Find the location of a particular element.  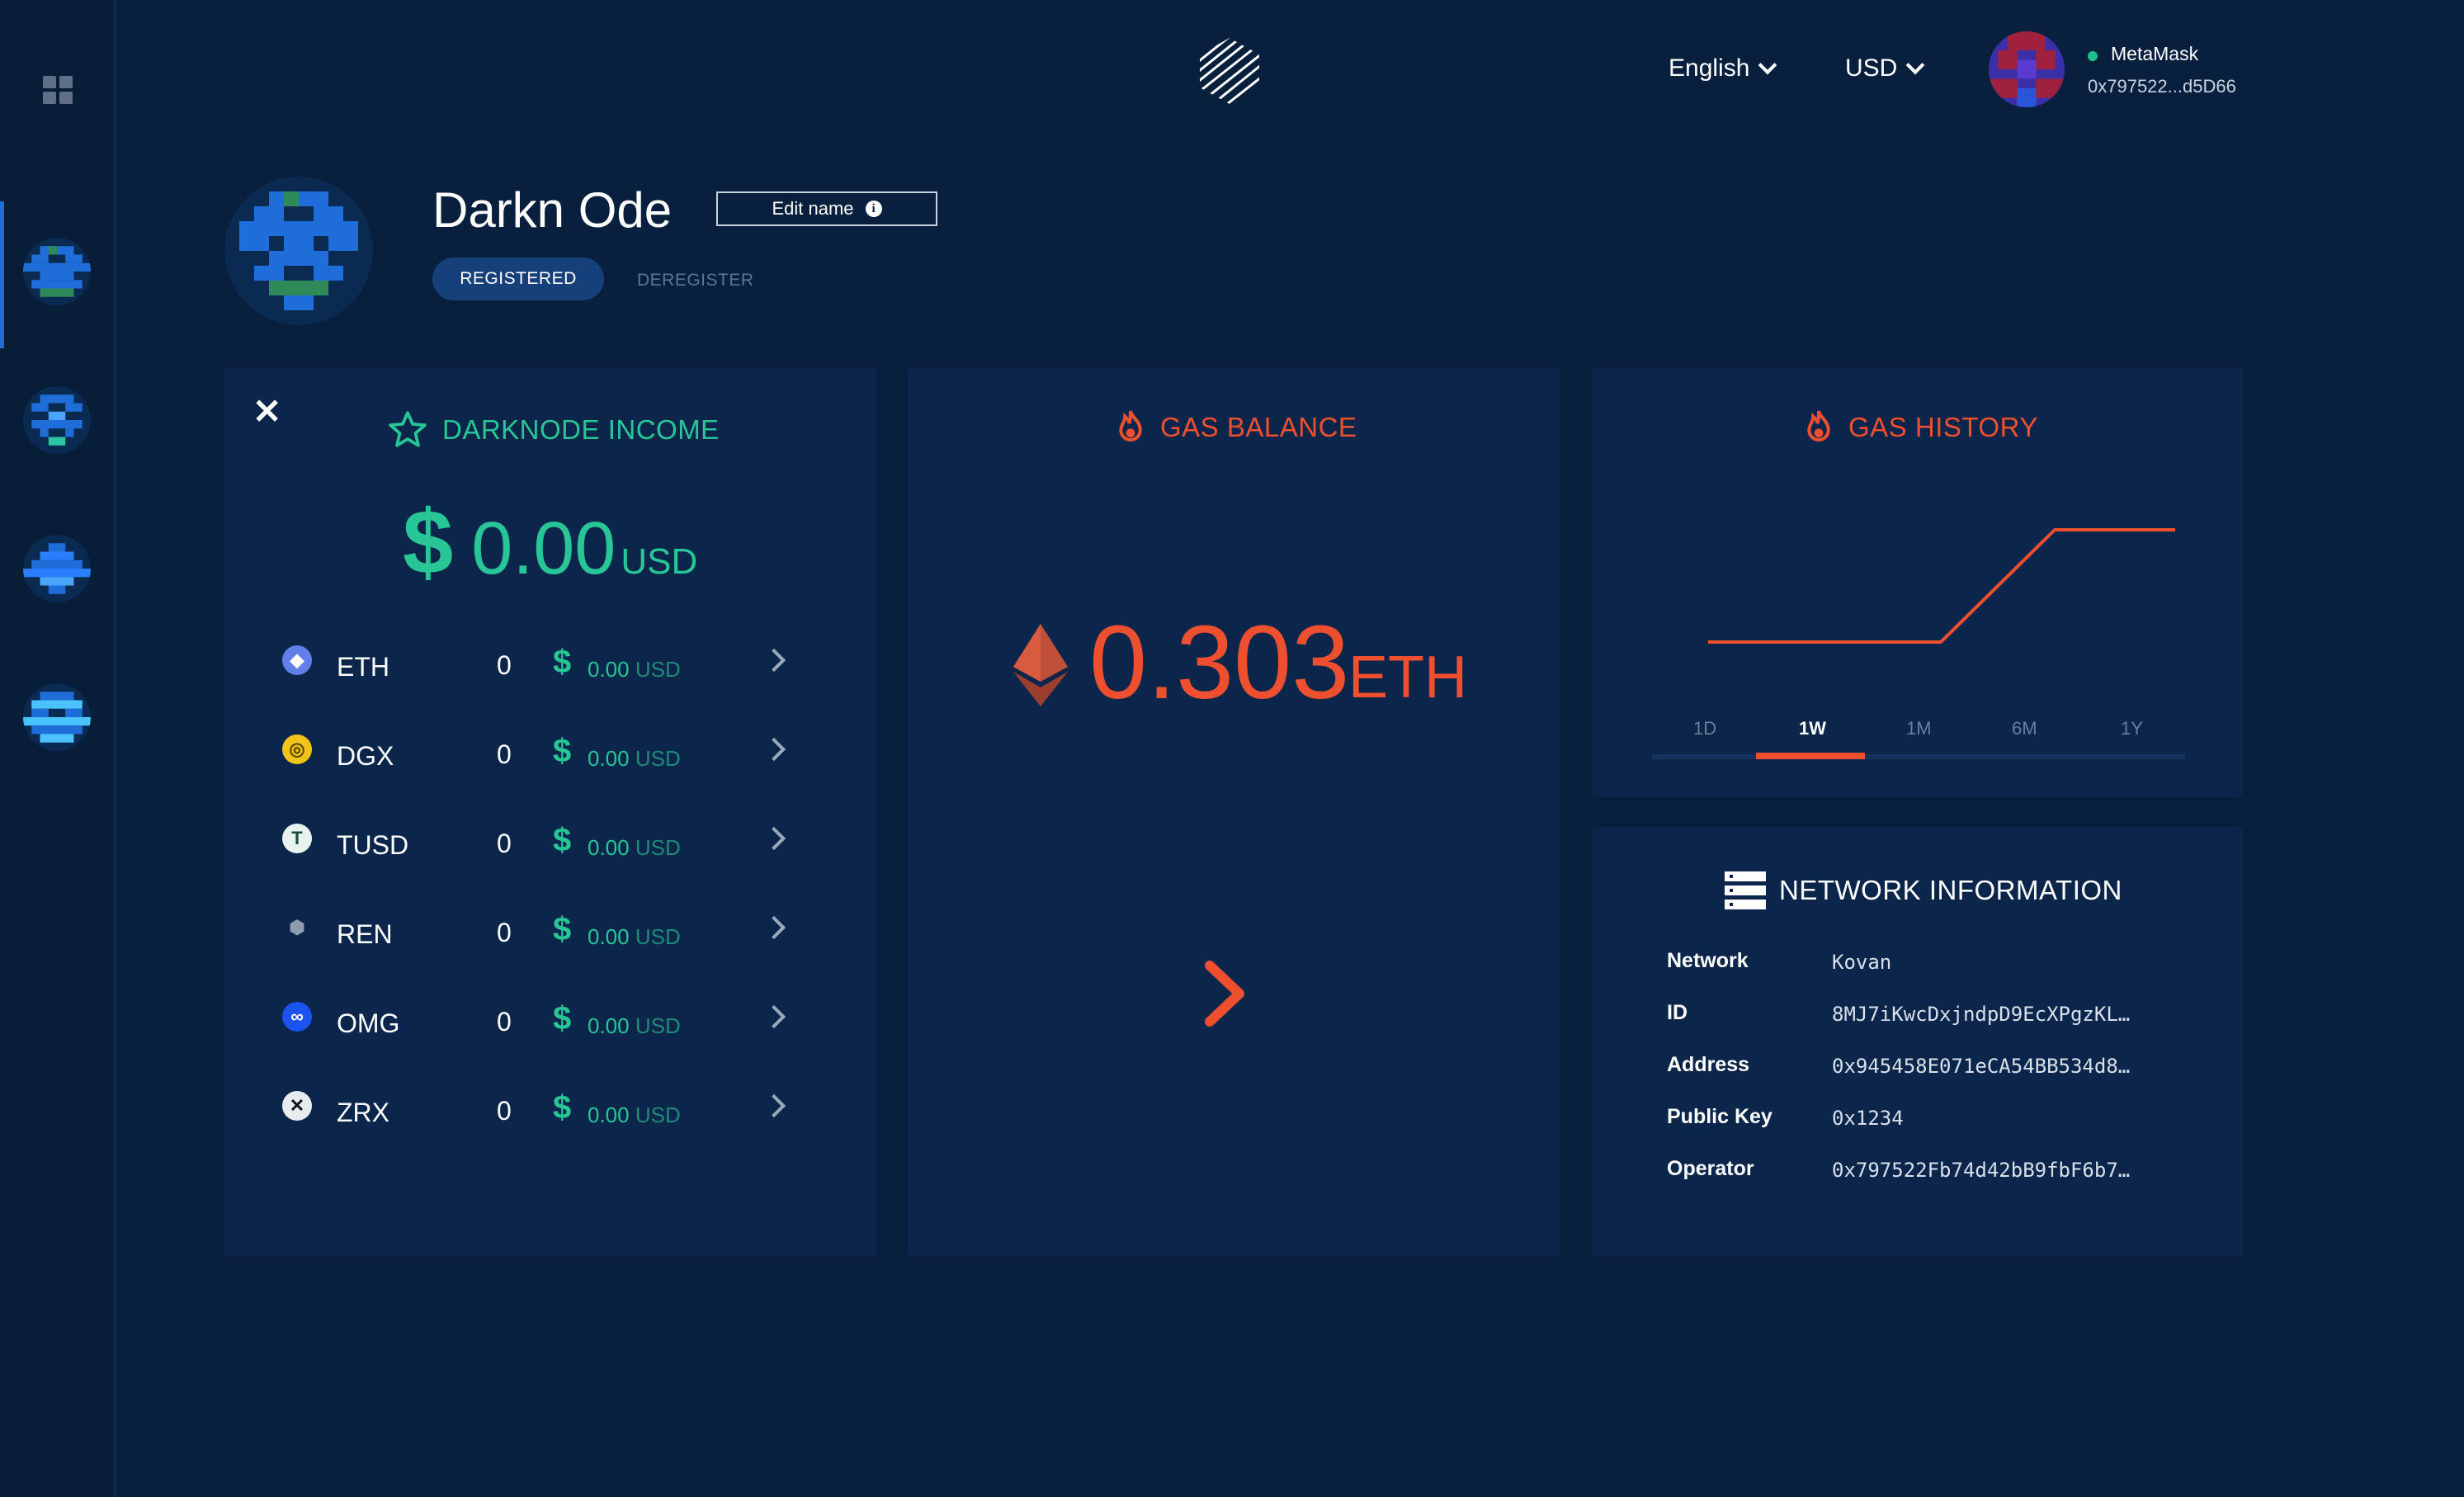

gas-balance-title: GAS BALANCE is located at coordinates (1235, 427).